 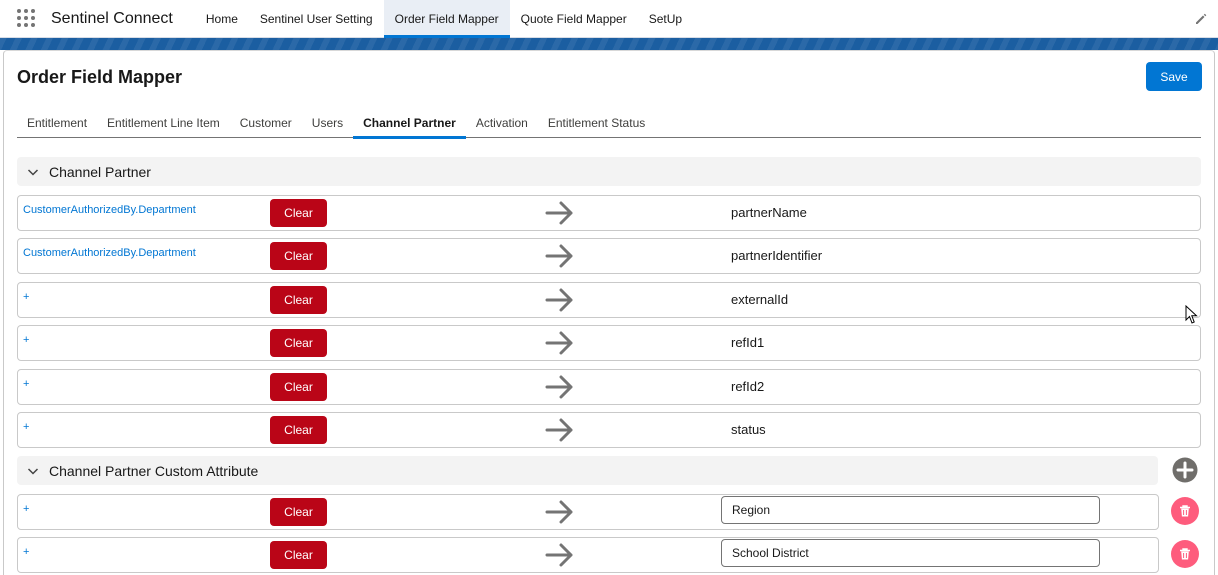 What do you see at coordinates (327, 122) in the screenshot?
I see `tab-users: Users` at bounding box center [327, 122].